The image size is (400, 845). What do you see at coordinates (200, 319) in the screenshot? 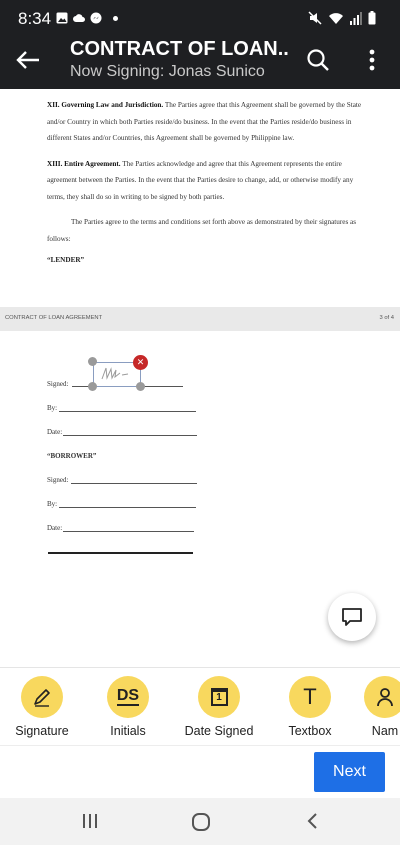
I see `page-separator: CONTRACT OF LOAN AGREEMENT 3 of 4` at bounding box center [200, 319].